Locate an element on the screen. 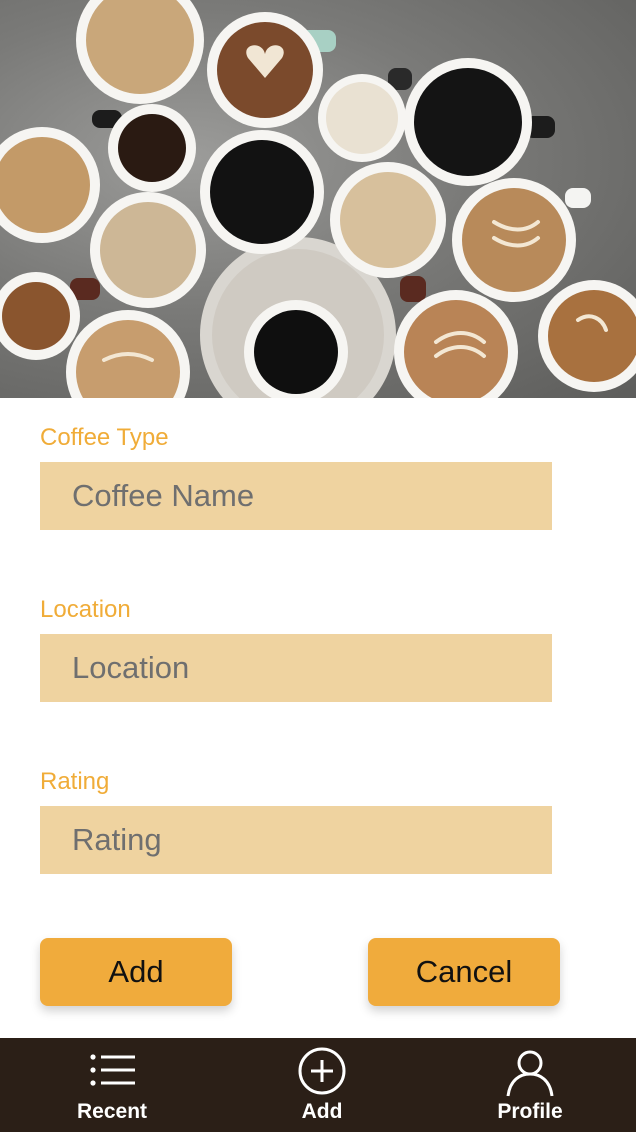 This screenshot has height=1132, width=636. nav-item-profile: Profile is located at coordinates (530, 1085).